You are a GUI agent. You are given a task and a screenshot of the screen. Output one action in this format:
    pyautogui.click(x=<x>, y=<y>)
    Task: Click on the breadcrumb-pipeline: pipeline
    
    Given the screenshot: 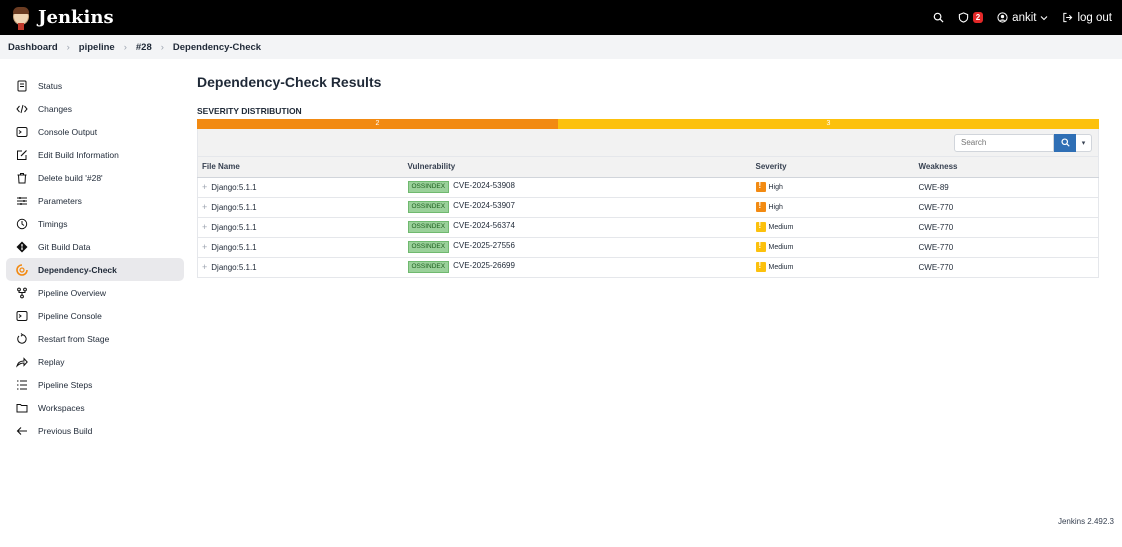 What is the action you would take?
    pyautogui.click(x=97, y=47)
    